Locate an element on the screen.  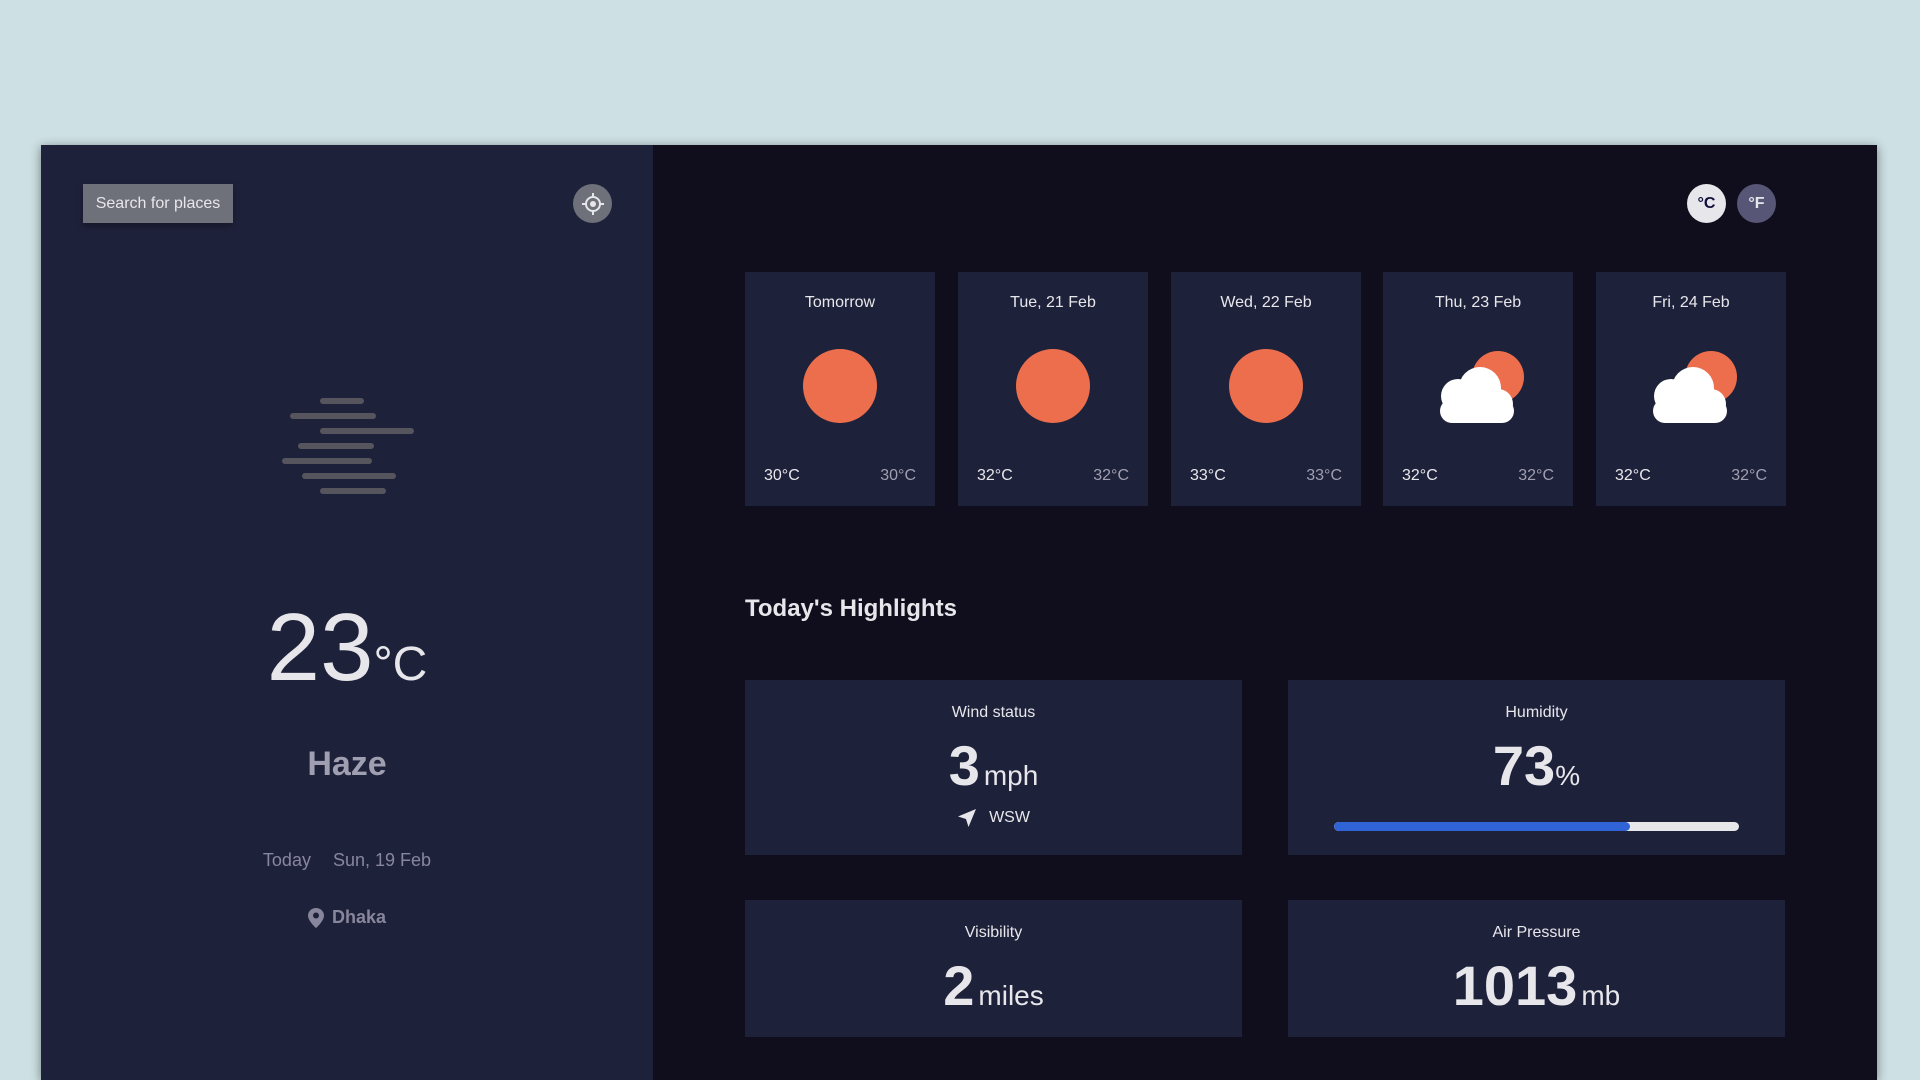
humidity-progress-bar is located at coordinates (1536, 826).